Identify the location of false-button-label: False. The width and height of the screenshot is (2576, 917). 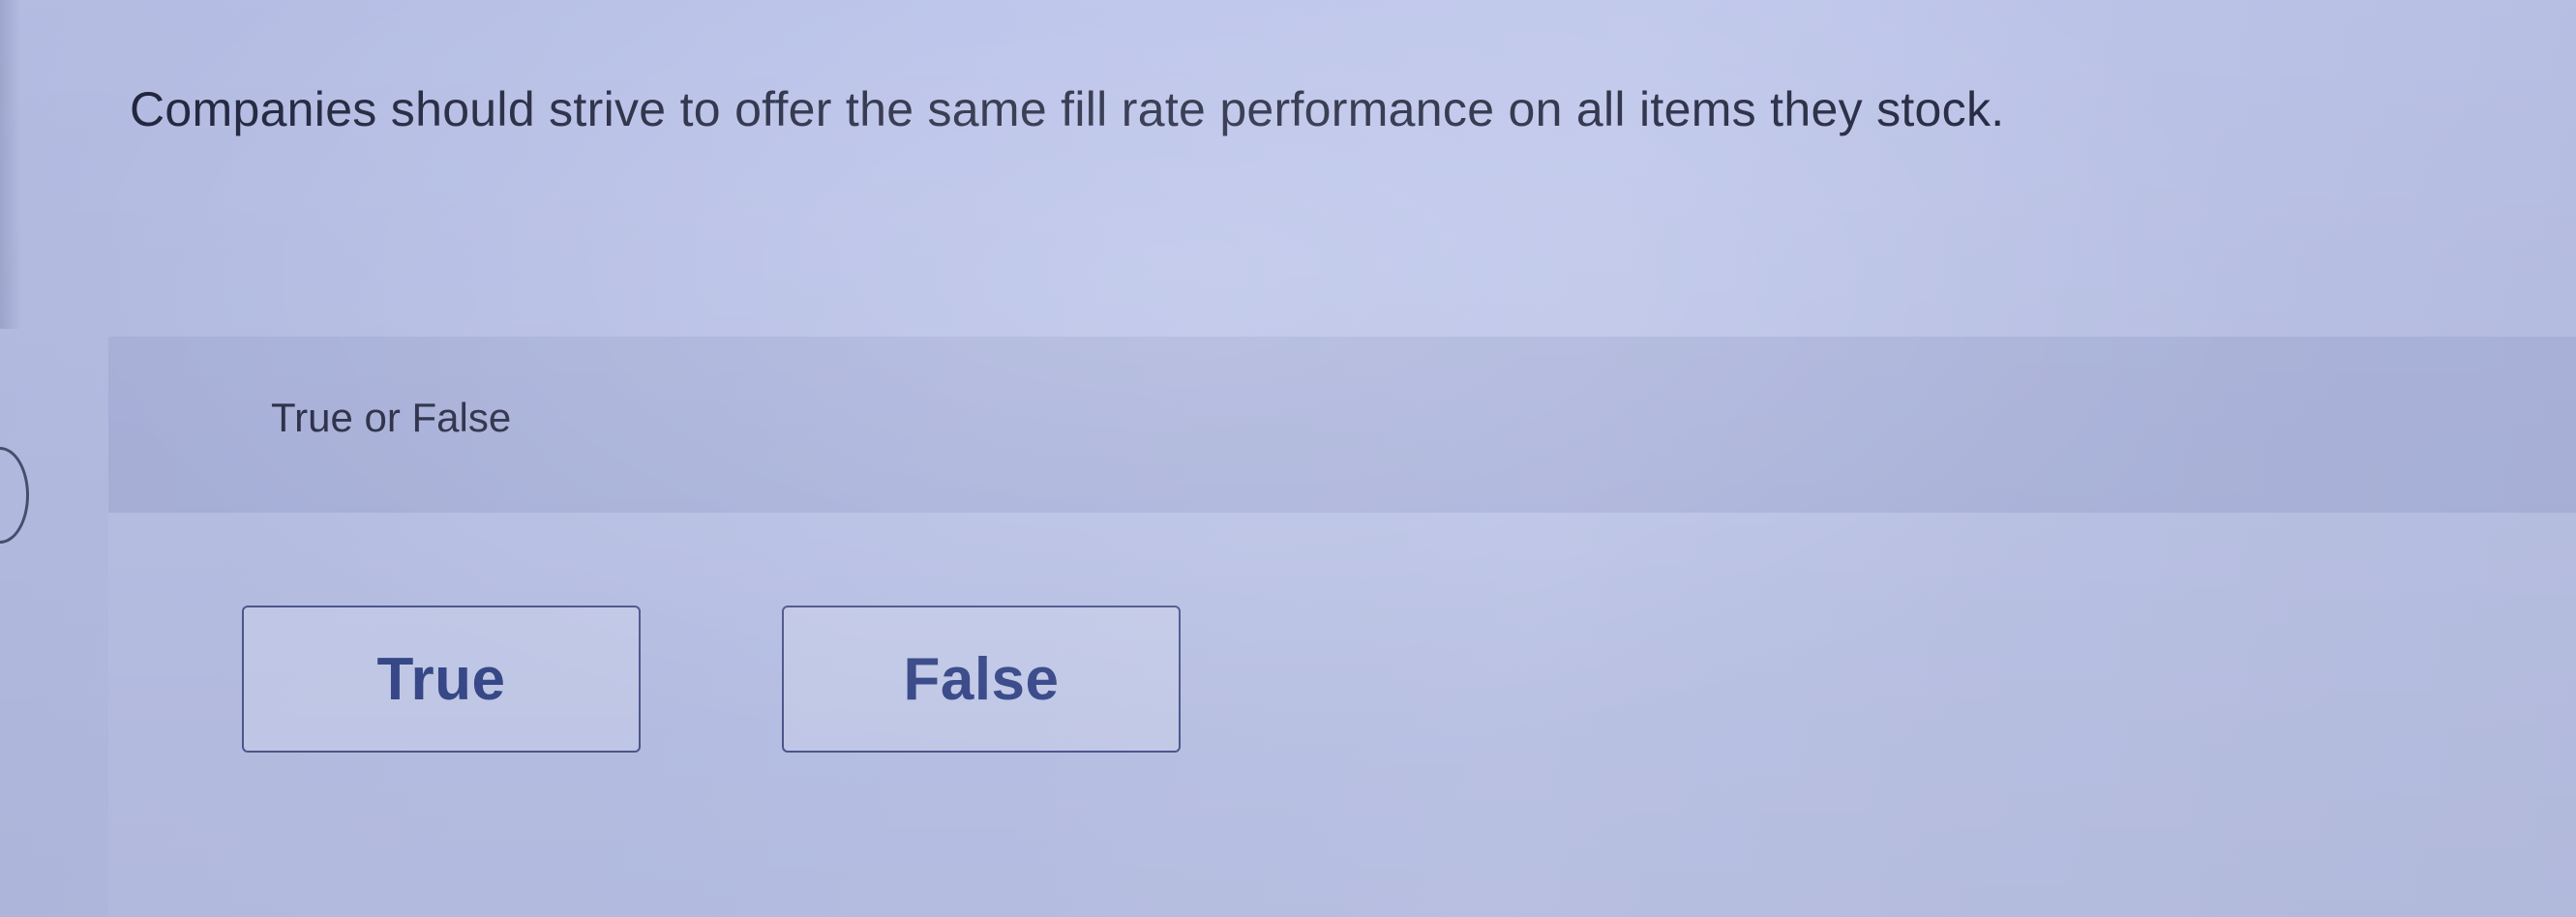
(981, 679).